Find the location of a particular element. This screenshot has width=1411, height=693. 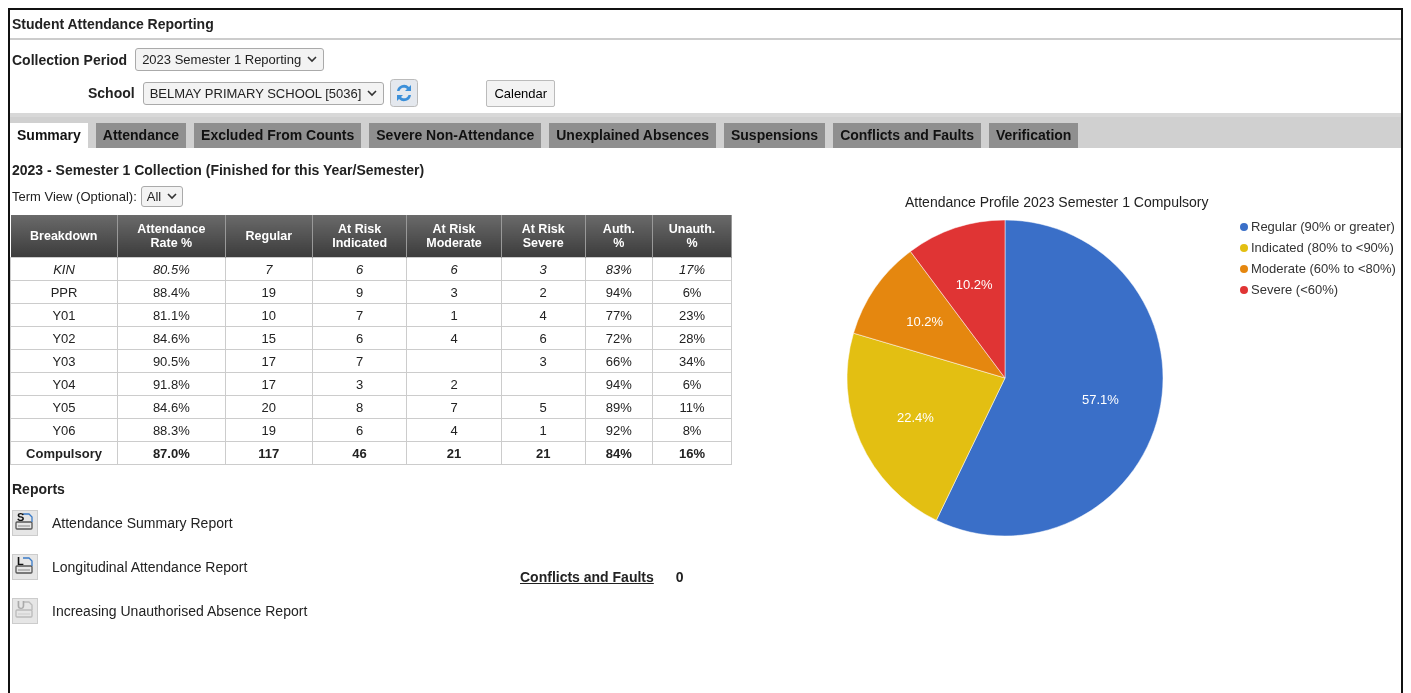

field-label: School is located at coordinates (111, 93).